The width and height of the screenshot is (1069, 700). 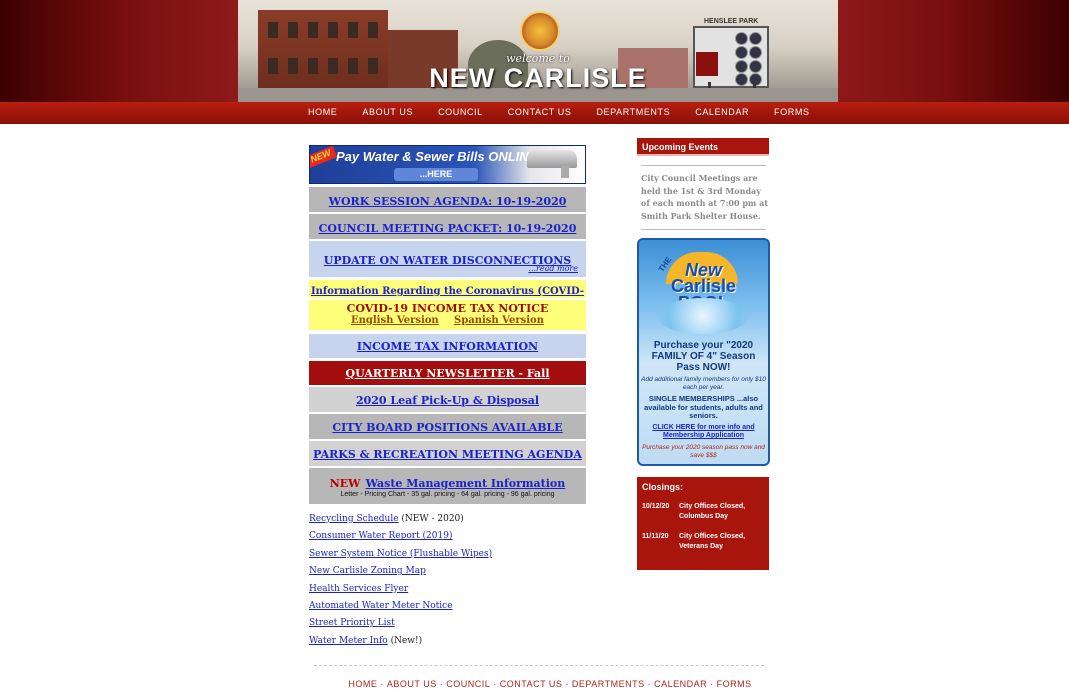 What do you see at coordinates (324, 157) in the screenshot?
I see `new-tag: NEW` at bounding box center [324, 157].